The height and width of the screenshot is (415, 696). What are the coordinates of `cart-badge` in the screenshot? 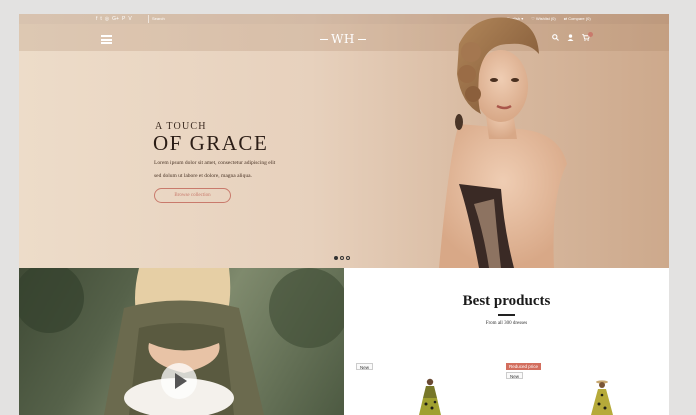 It's located at (590, 34).